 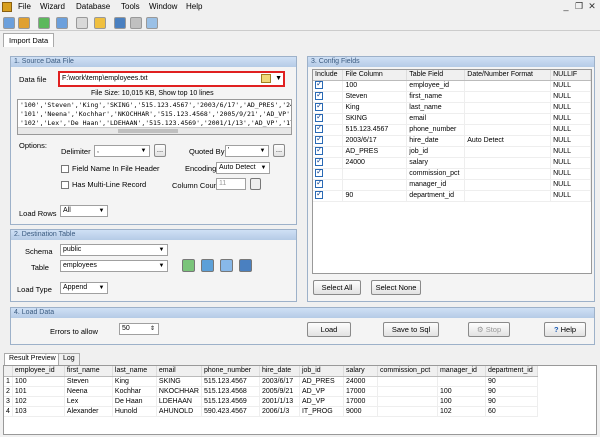 What do you see at coordinates (375, 196) in the screenshot?
I see `config-cell: 90` at bounding box center [375, 196].